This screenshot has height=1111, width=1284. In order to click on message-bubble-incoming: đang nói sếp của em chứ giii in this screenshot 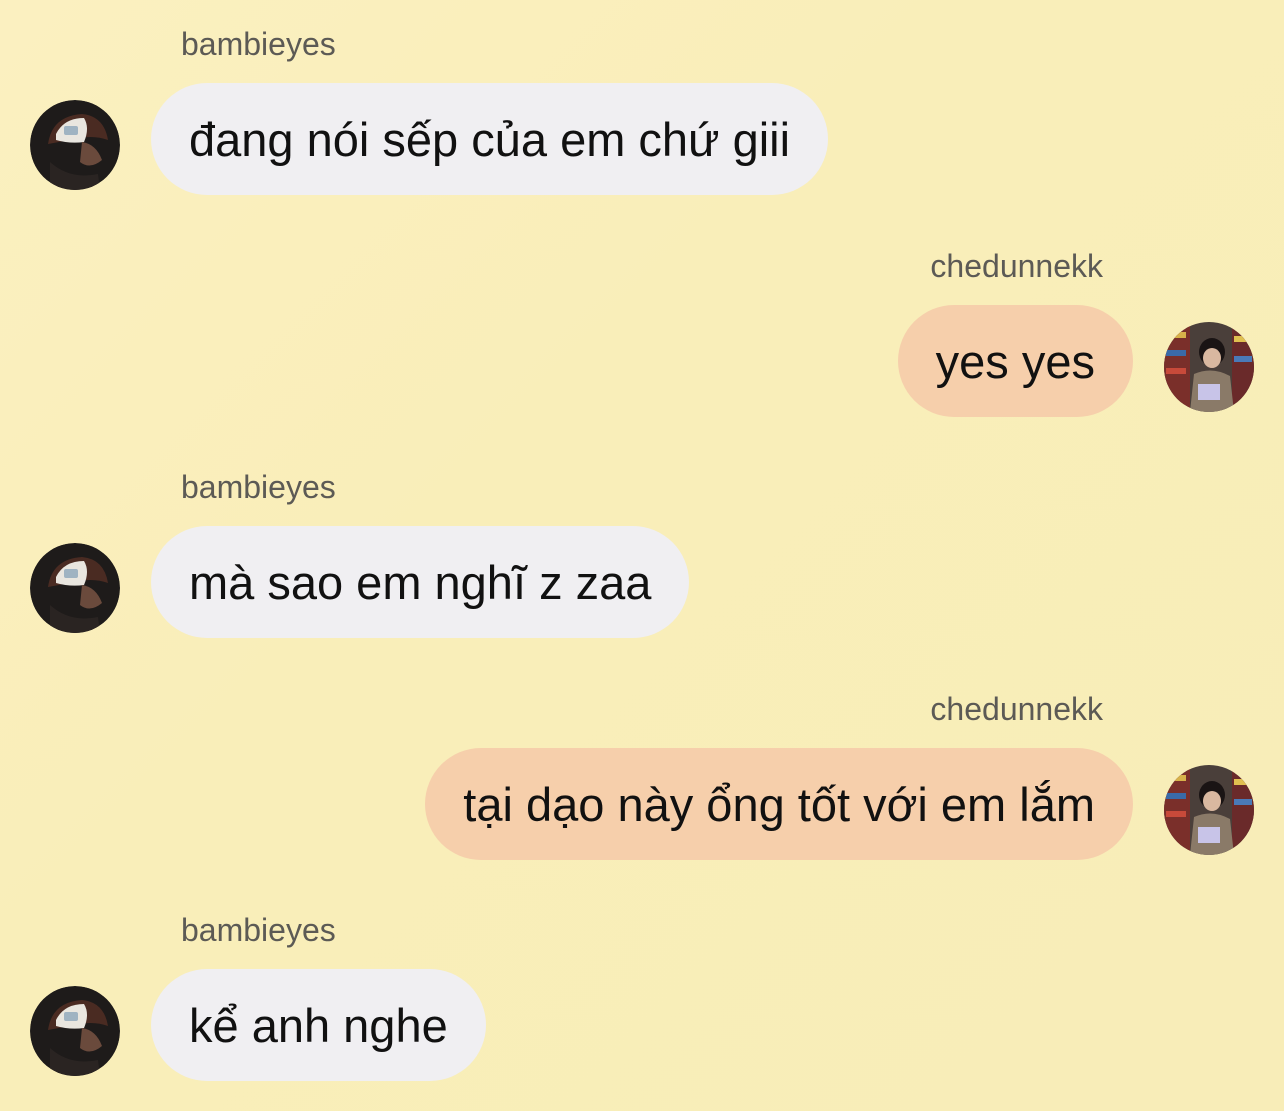, I will do `click(490, 139)`.